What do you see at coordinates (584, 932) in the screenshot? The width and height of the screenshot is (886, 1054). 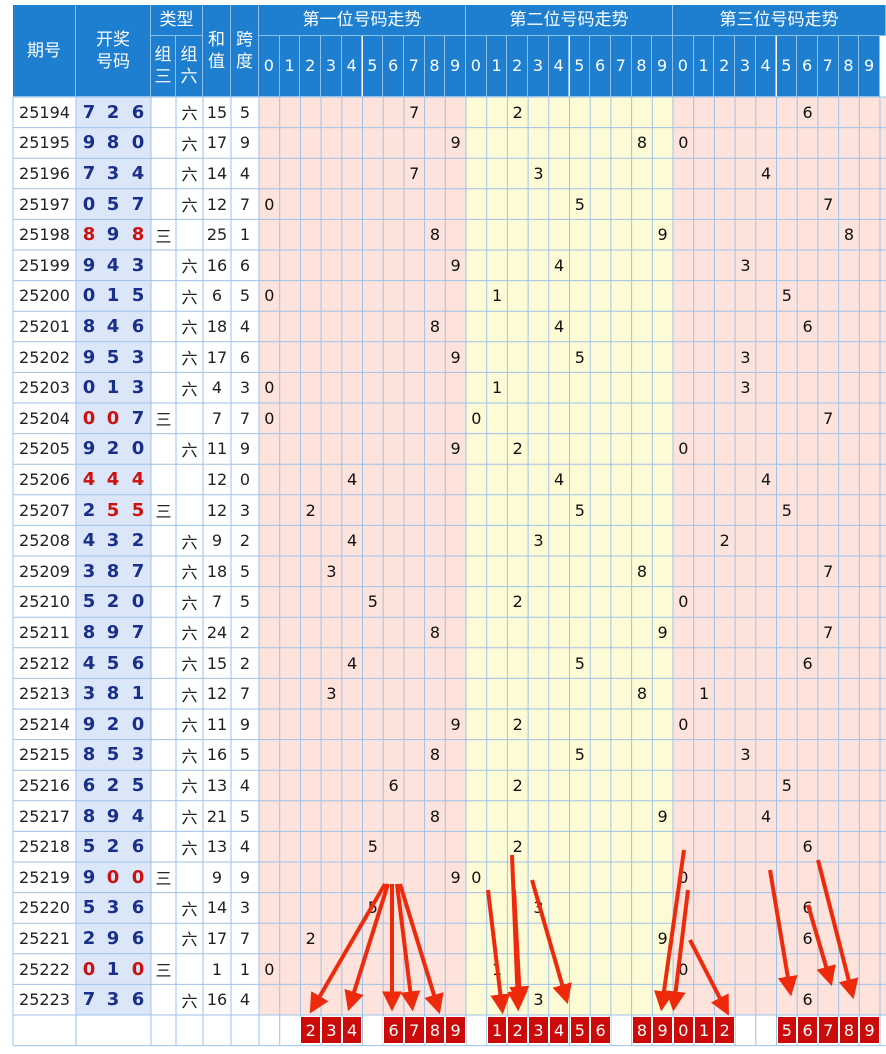 I see `annotation-arrows-layer` at bounding box center [584, 932].